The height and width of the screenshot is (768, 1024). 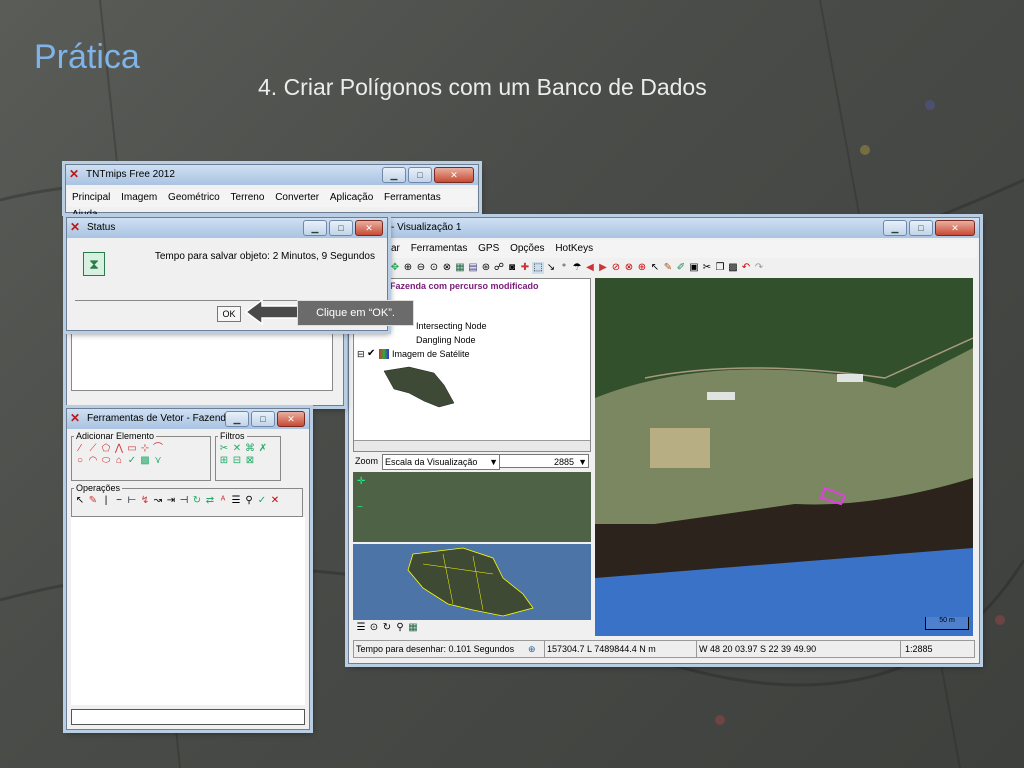 I want to click on gps-icon: ⊛, so click(x=486, y=268).